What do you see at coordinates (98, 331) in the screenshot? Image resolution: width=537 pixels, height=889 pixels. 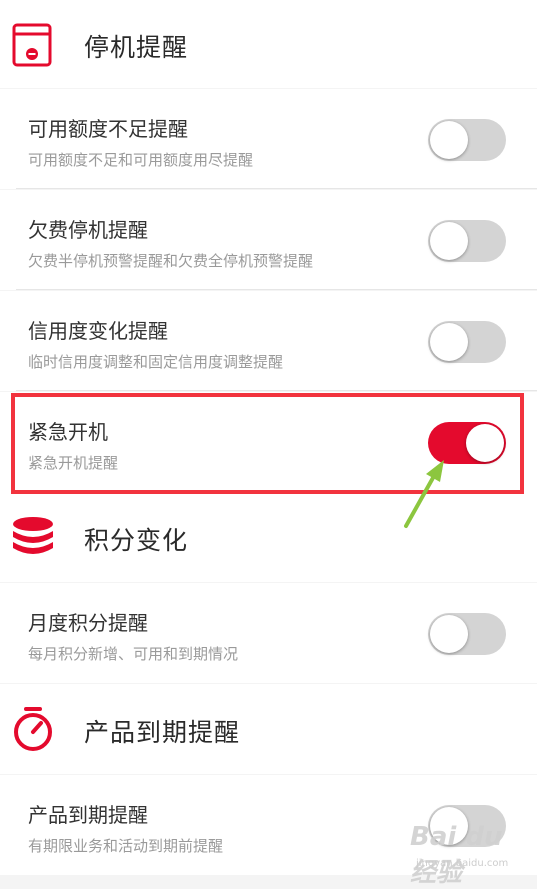 I see `item-label: 信用度变化提醒` at bounding box center [98, 331].